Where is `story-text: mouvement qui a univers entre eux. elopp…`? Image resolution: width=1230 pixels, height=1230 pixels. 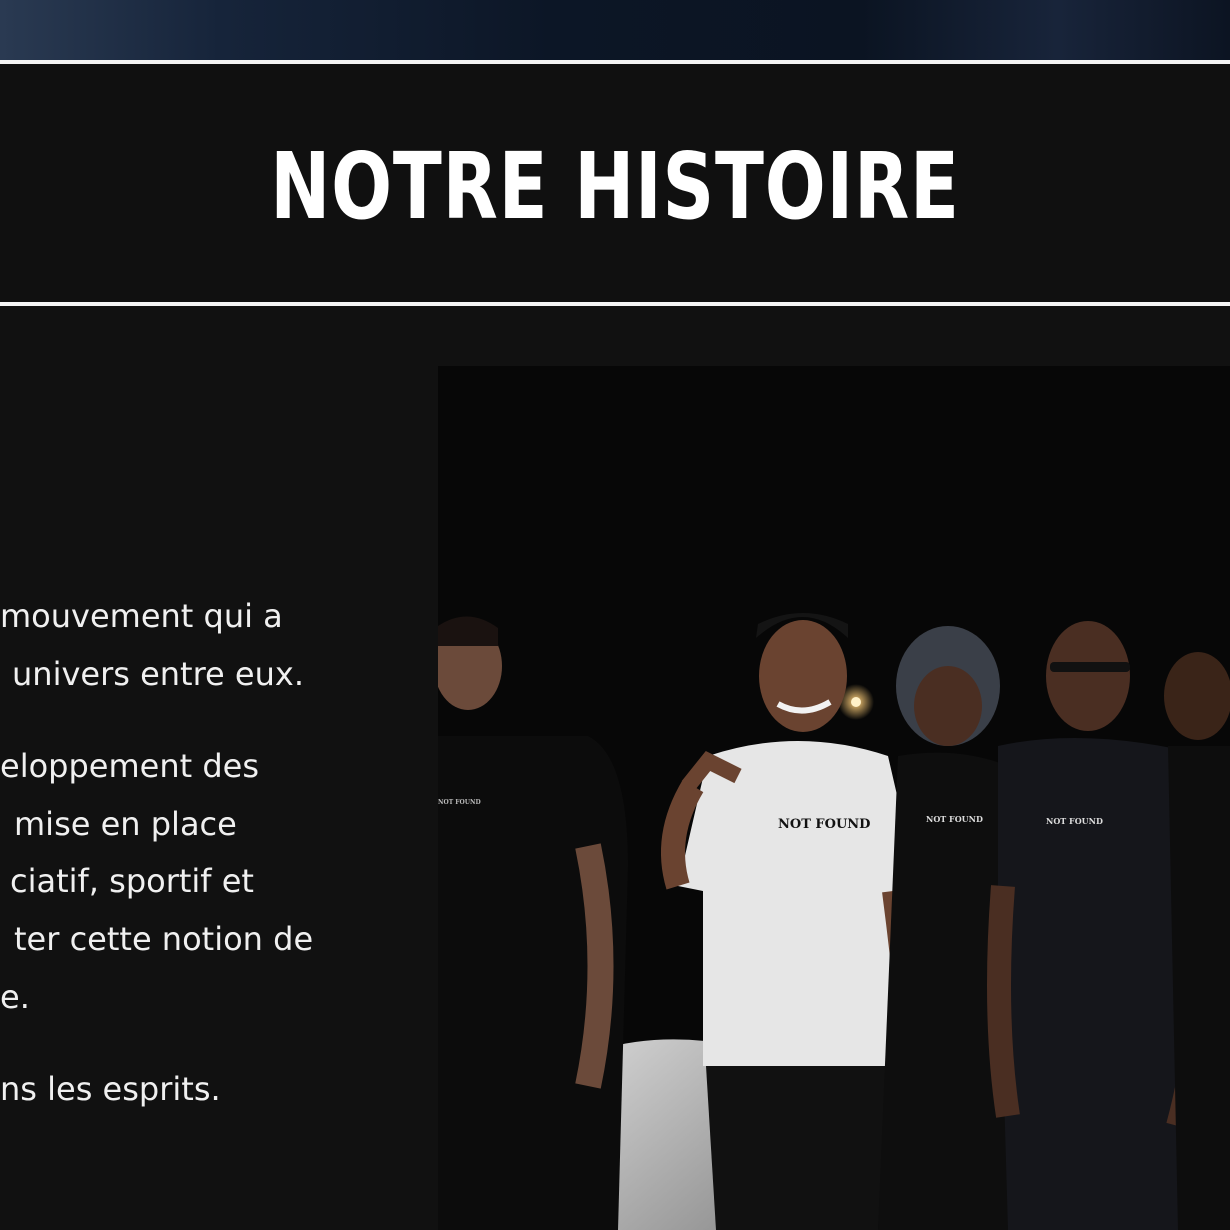 story-text: mouvement qui a univers entre eux. elopp… is located at coordinates (160, 871).